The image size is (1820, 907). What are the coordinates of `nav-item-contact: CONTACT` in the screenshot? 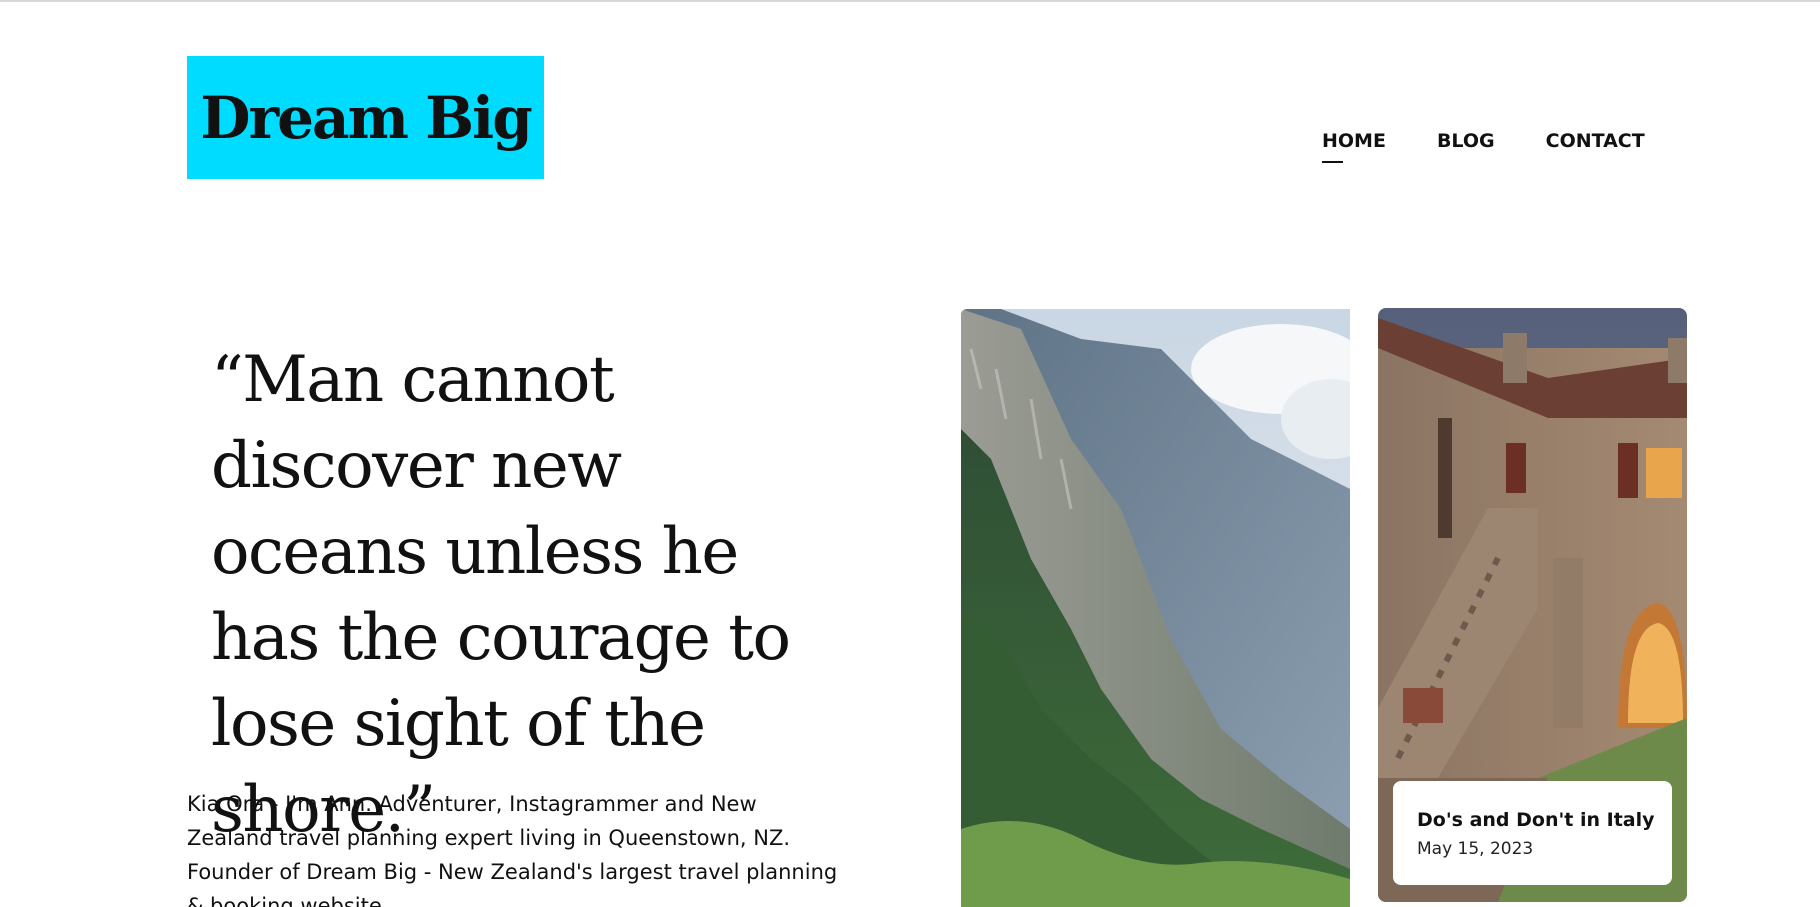 It's located at (1595, 141).